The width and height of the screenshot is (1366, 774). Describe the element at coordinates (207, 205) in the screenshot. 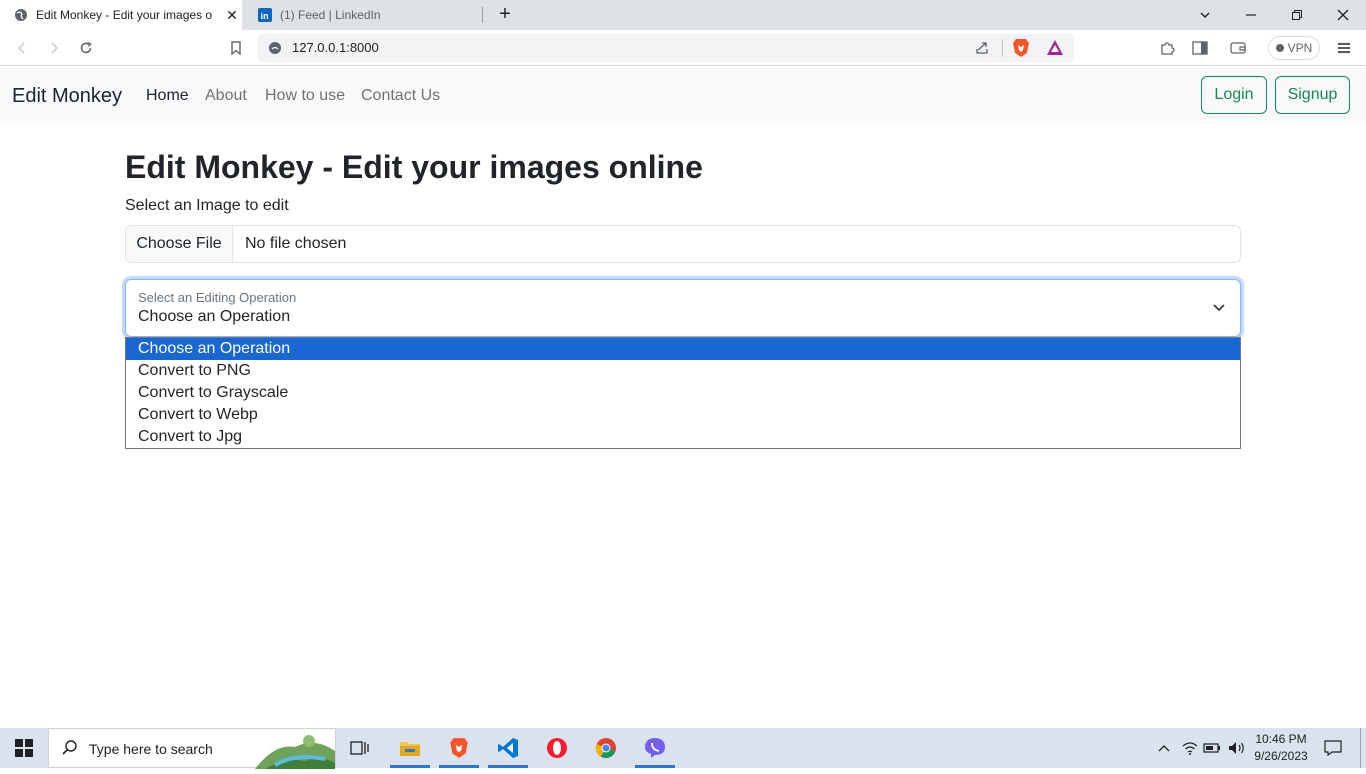

I see `file-input-label: Select an Image to edit` at that location.